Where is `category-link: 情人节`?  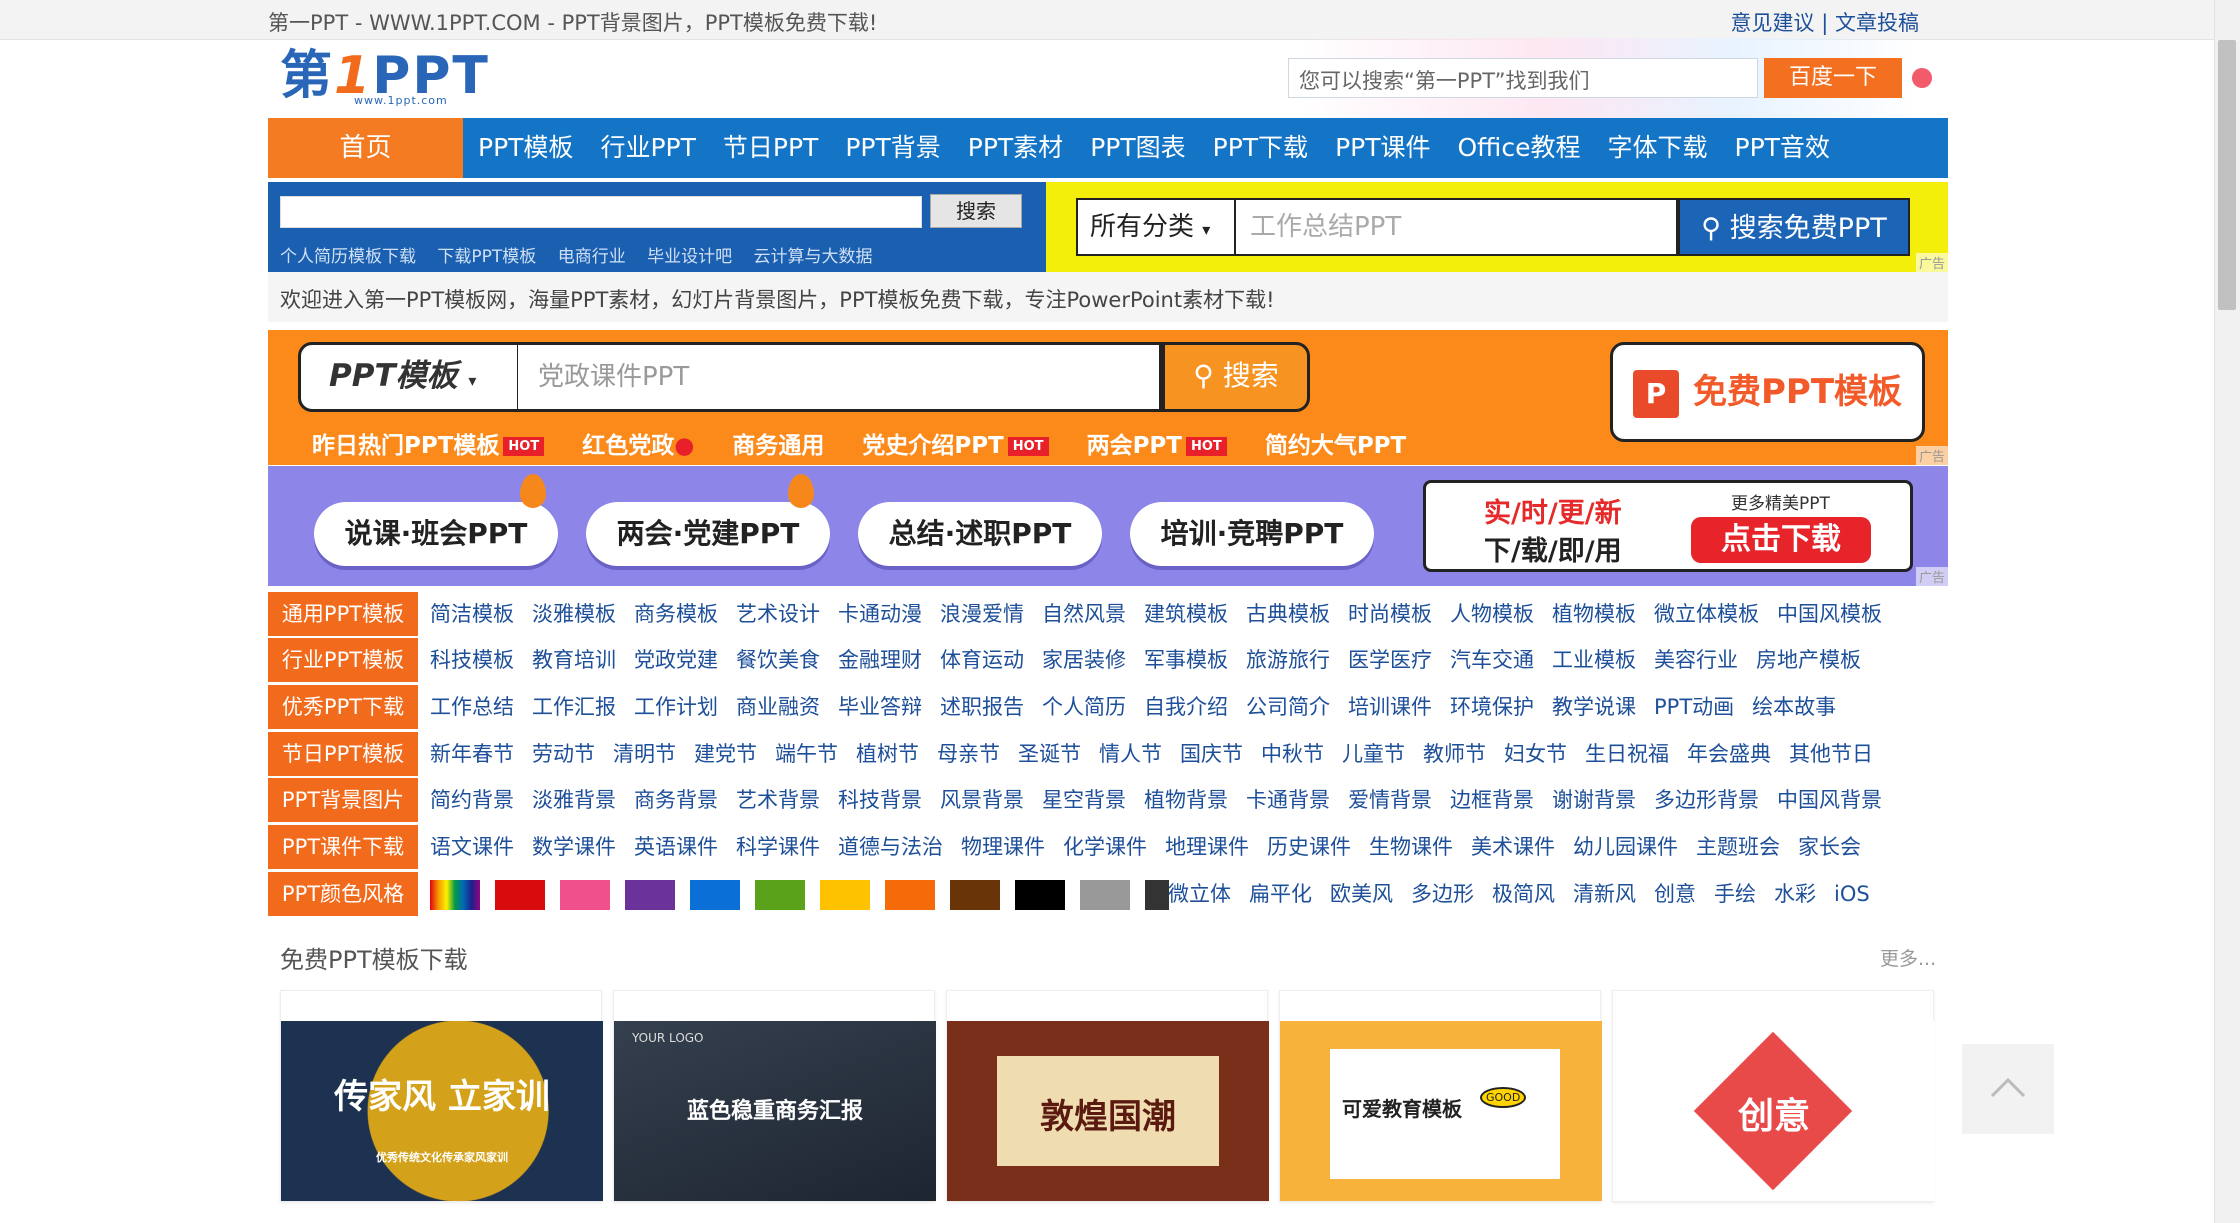
category-link: 情人节 is located at coordinates (1130, 754).